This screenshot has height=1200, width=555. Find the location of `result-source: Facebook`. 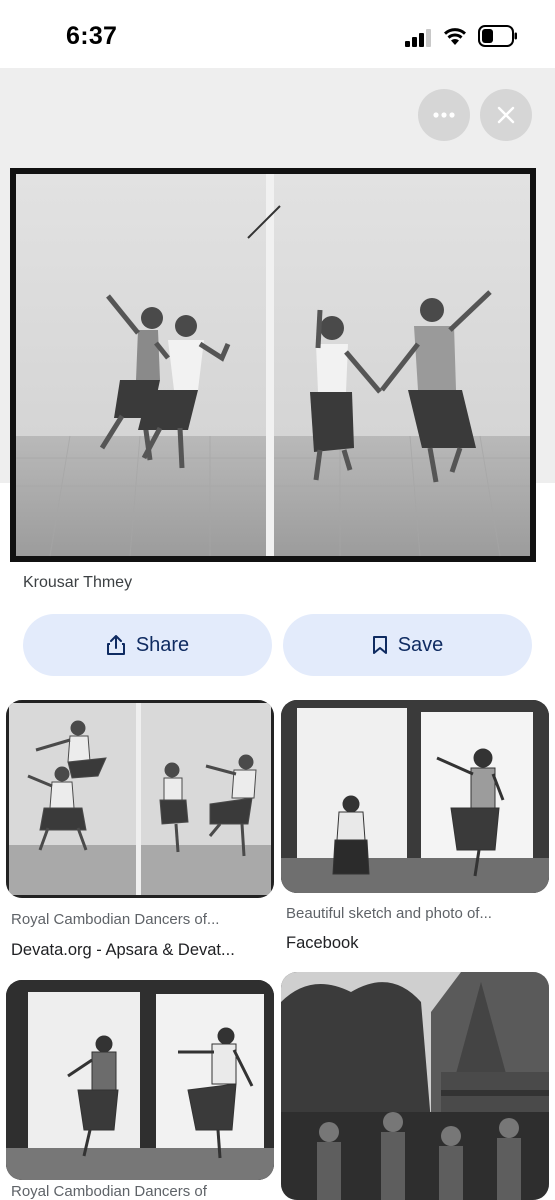

result-source: Facebook is located at coordinates (322, 943).